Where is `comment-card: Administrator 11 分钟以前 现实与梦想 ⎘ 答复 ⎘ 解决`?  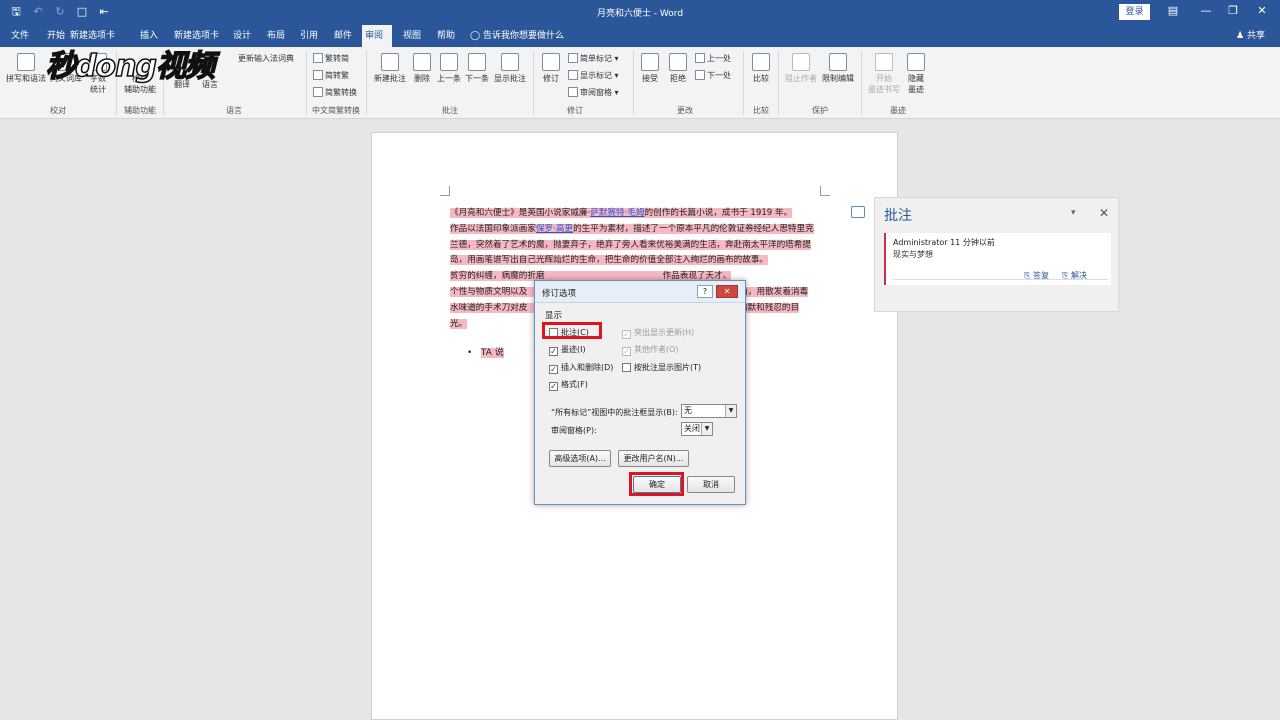
comment-card: Administrator 11 分钟以前 现实与梦想 ⎘ 答复 ⎘ 解决 is located at coordinates (997, 259).